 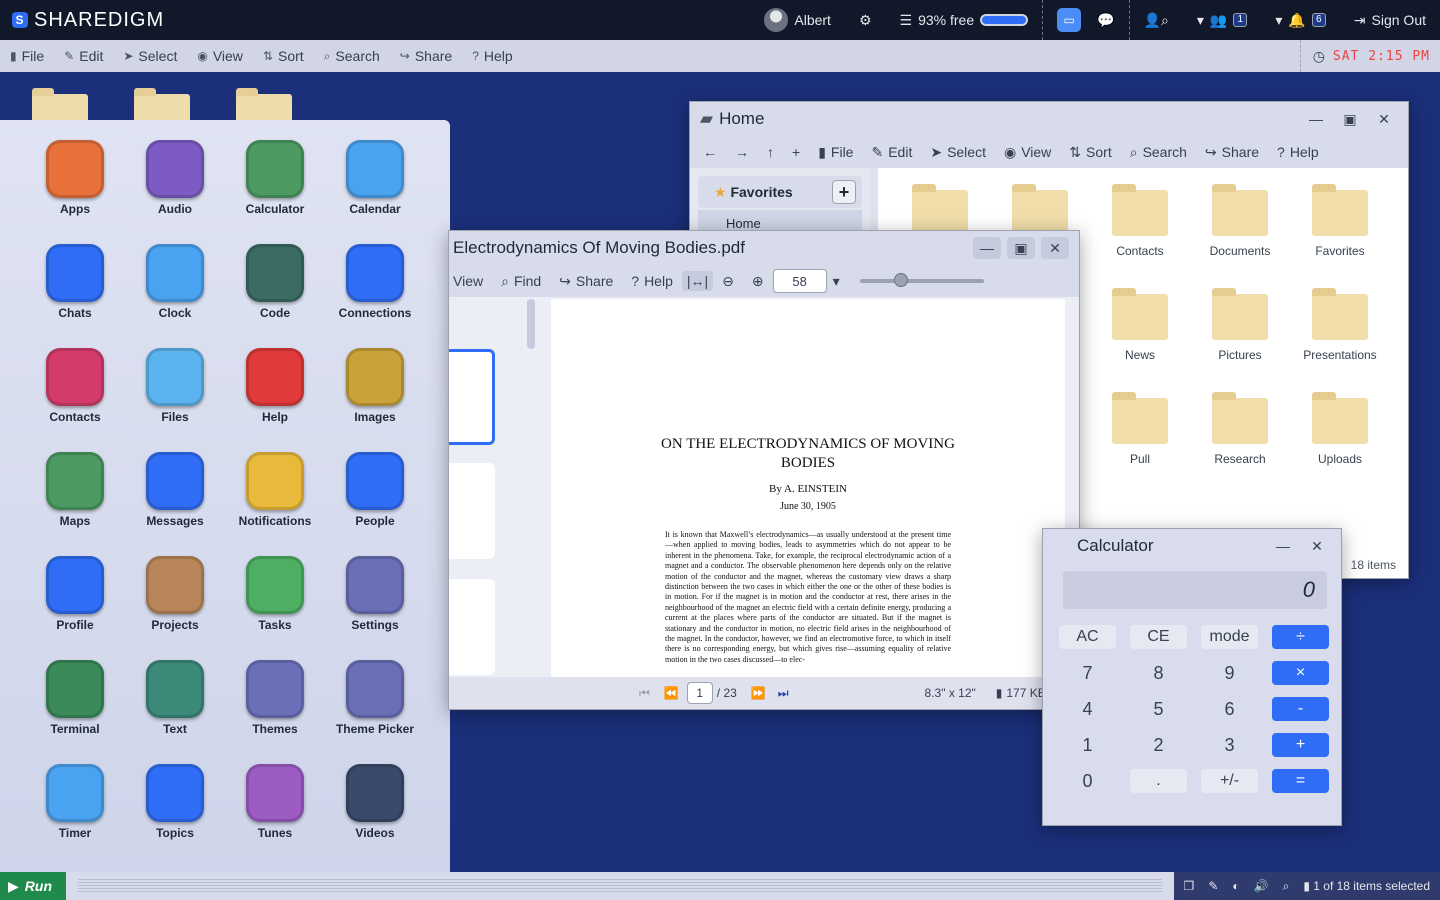 What do you see at coordinates (492, 56) in the screenshot?
I see `menu-help: ? Help` at bounding box center [492, 56].